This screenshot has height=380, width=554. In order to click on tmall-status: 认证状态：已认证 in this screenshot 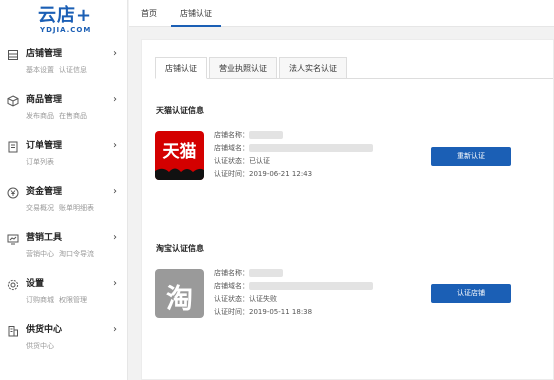, I will do `click(242, 161)`.